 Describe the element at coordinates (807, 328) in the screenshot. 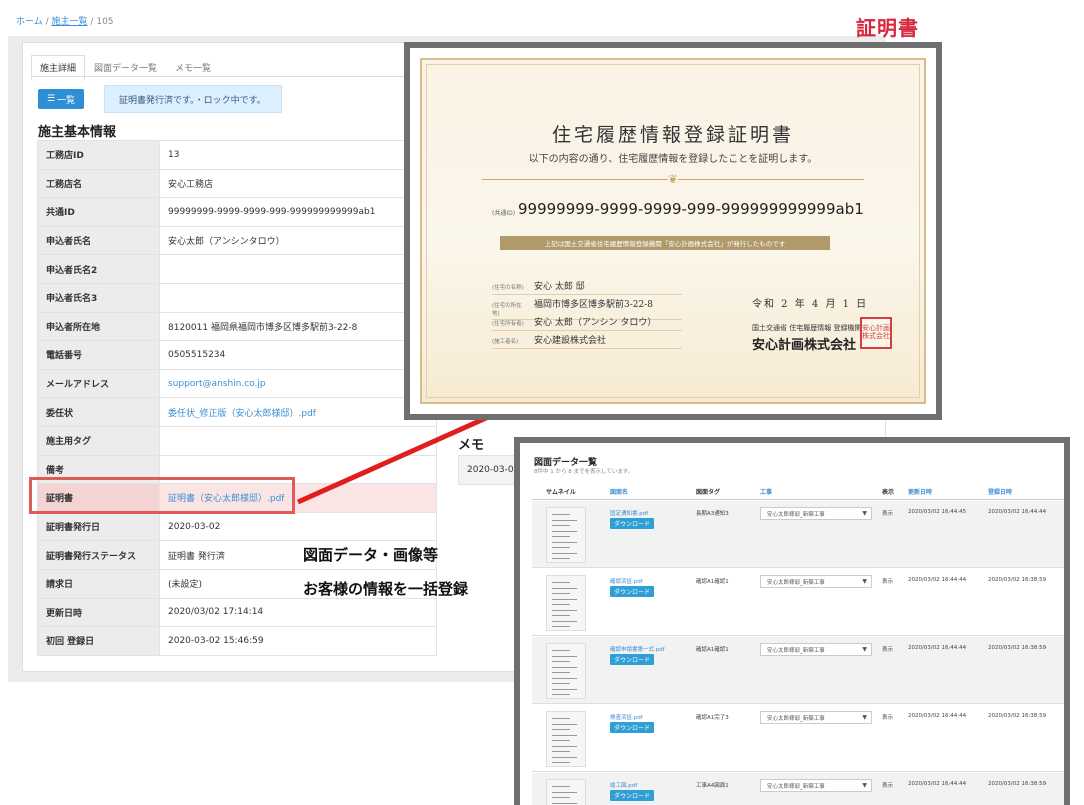

I see `certificate-issuer-caption: 国土交通省 住宅履歴情報 登録機関` at that location.